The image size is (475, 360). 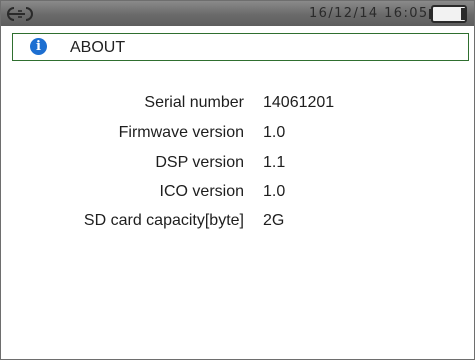 I want to click on info-row-firmware-version: Firmwave version 1.0, so click(x=237, y=135).